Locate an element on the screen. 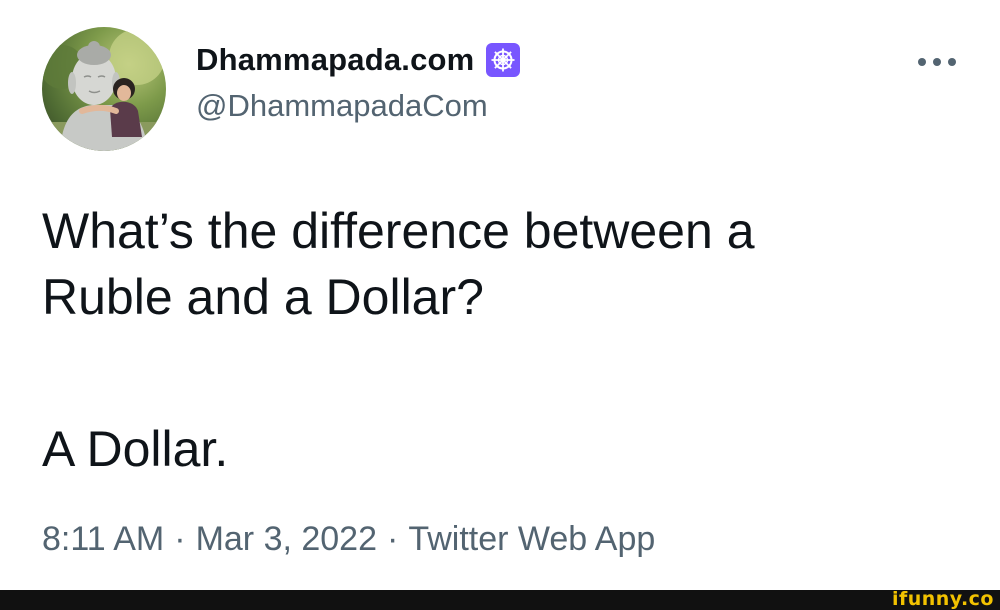  display-name: Dhammapada.com is located at coordinates (335, 60).